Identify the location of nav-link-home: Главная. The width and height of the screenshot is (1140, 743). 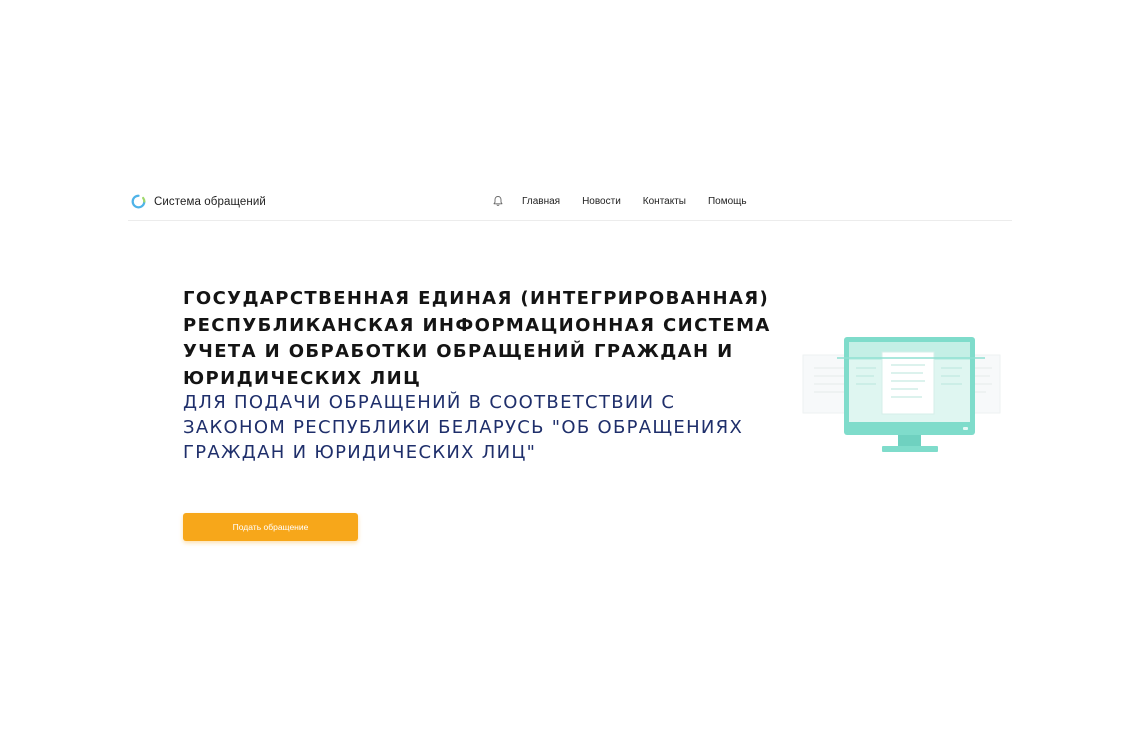
(541, 201).